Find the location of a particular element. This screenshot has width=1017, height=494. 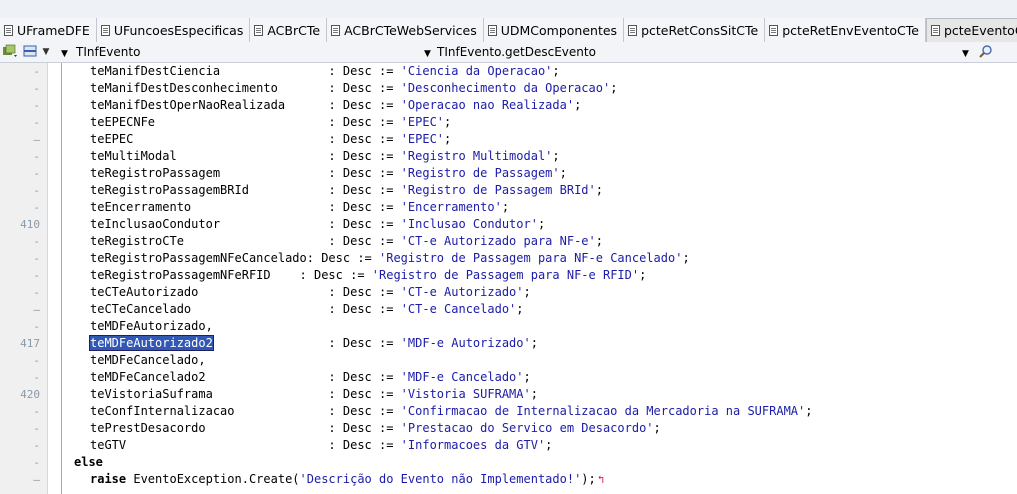

string-literal: 'CT-e Autorizado' is located at coordinates (462, 292).